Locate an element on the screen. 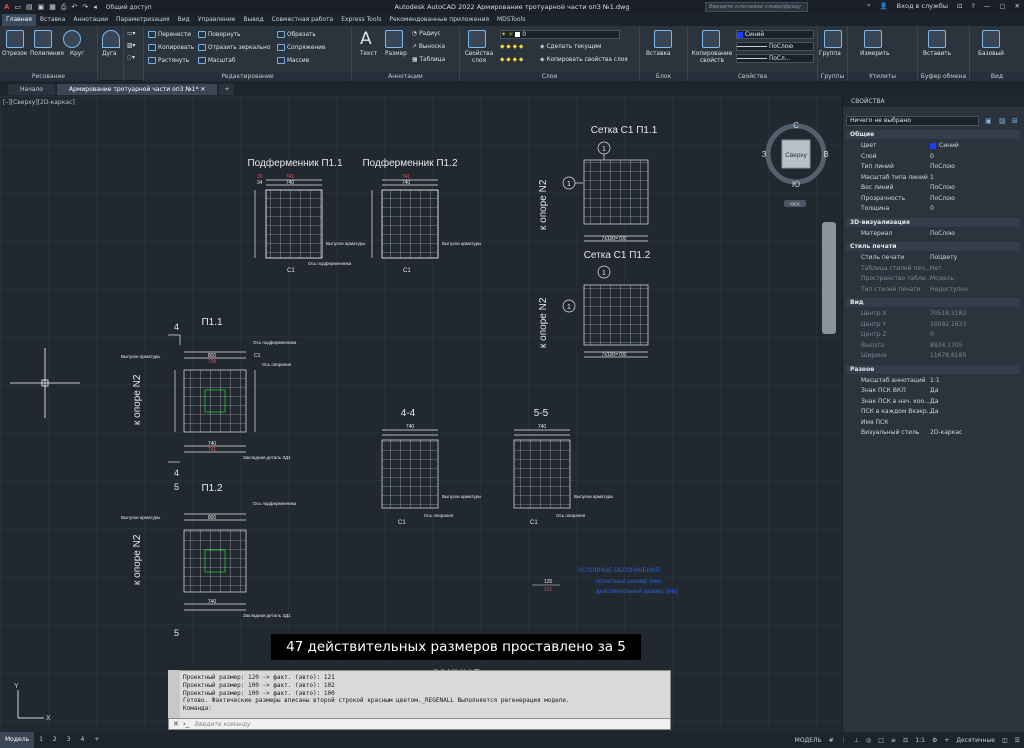 The image size is (1024, 748). match-properties-icon is located at coordinates (711, 39).